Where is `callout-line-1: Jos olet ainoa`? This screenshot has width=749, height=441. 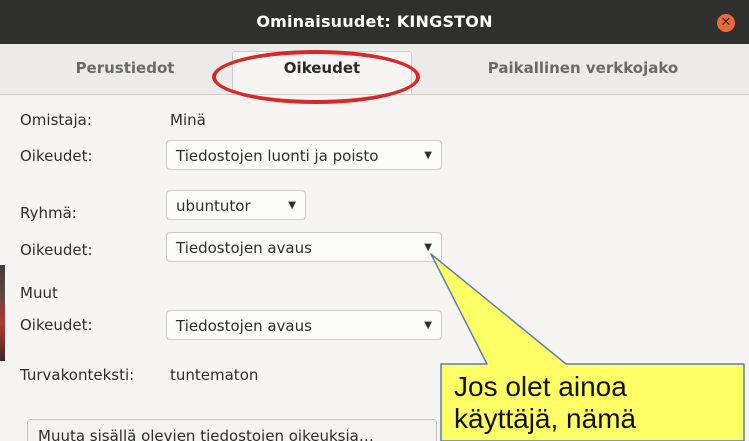 callout-line-1: Jos olet ainoa is located at coordinates (540, 386).